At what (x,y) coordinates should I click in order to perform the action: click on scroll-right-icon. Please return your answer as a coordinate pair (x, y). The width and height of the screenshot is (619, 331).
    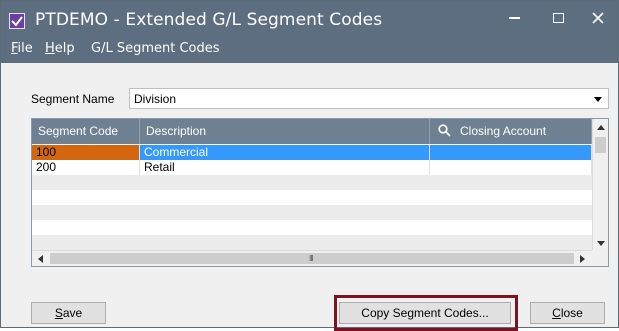
    Looking at the image, I should click on (582, 259).